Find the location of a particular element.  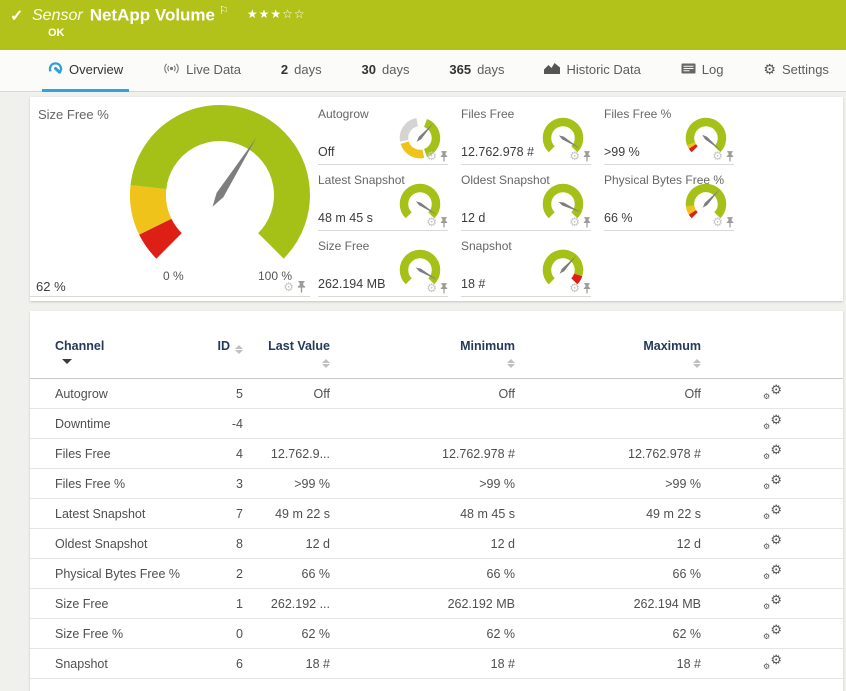

gauge-label: Size Free % is located at coordinates (73, 114).